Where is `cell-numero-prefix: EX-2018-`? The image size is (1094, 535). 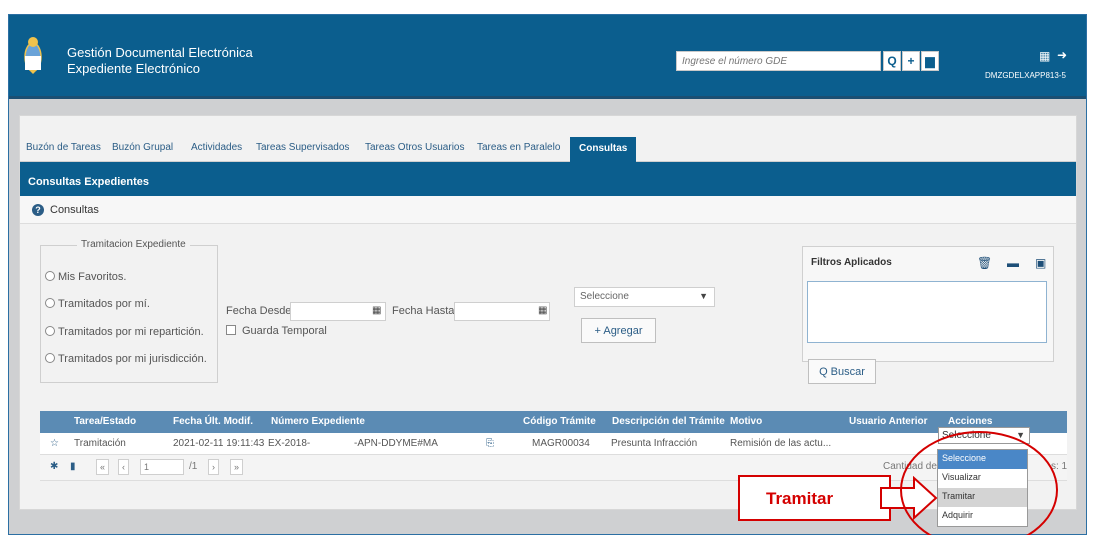 cell-numero-prefix: EX-2018- is located at coordinates (289, 443).